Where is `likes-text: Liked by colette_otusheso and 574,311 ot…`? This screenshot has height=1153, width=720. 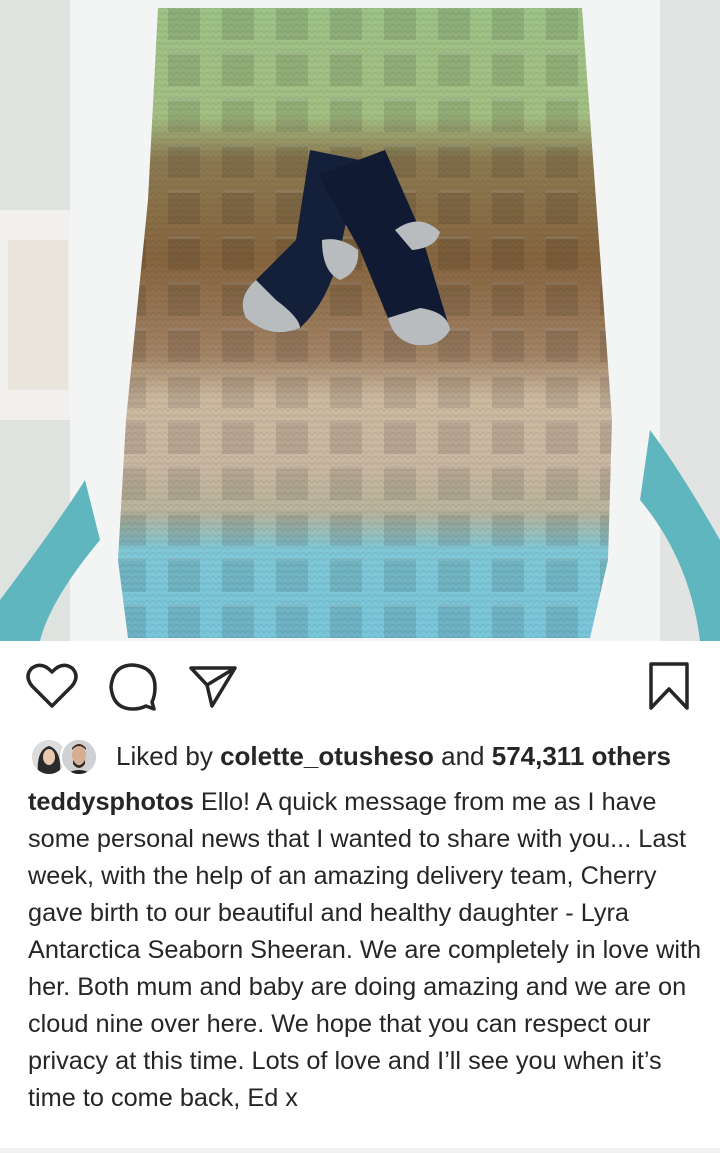 likes-text: Liked by colette_otusheso and 574,311 ot… is located at coordinates (393, 756).